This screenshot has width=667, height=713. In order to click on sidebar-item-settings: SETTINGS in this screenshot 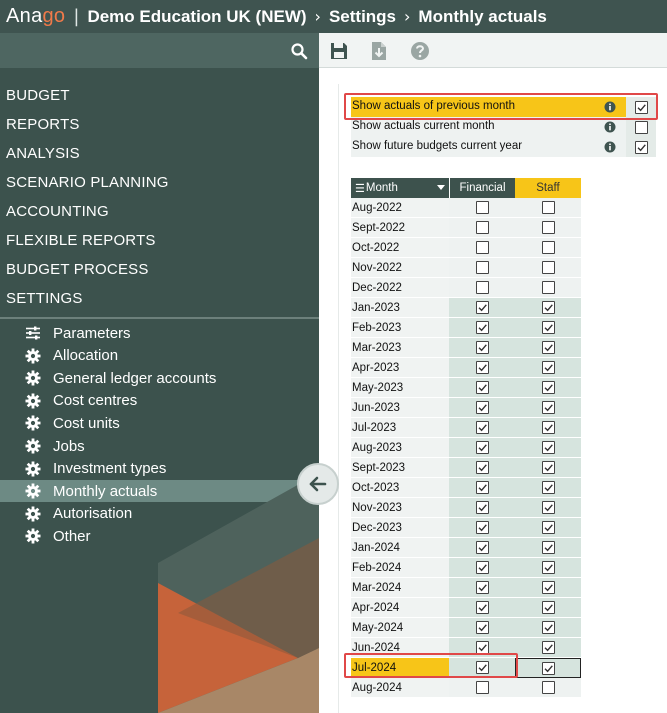, I will do `click(44, 298)`.